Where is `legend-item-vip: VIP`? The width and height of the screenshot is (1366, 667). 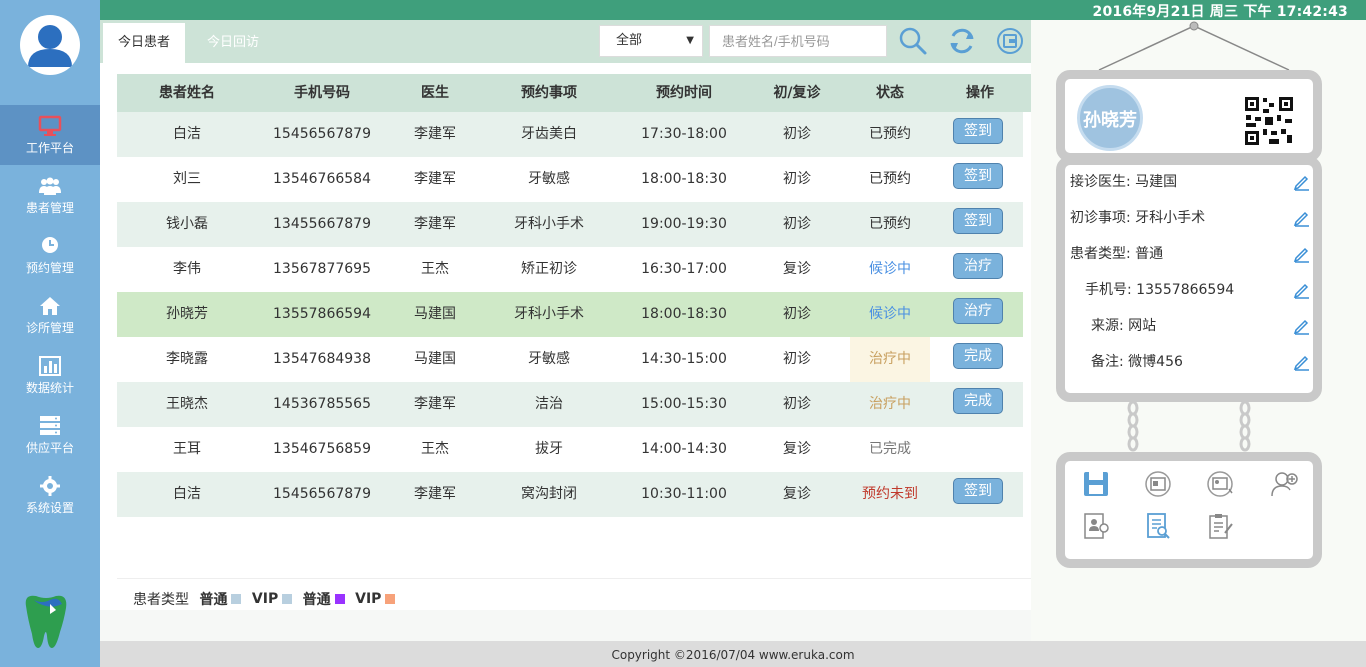
legend-item-vip: VIP is located at coordinates (265, 599).